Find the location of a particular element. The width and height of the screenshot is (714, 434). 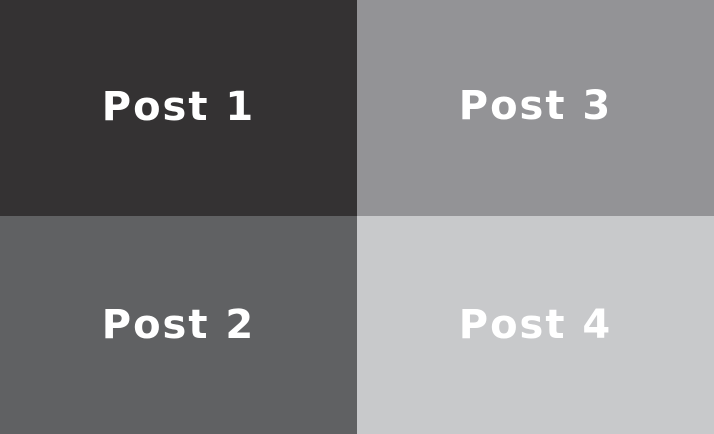

post-title: Post 1 is located at coordinates (178, 107).